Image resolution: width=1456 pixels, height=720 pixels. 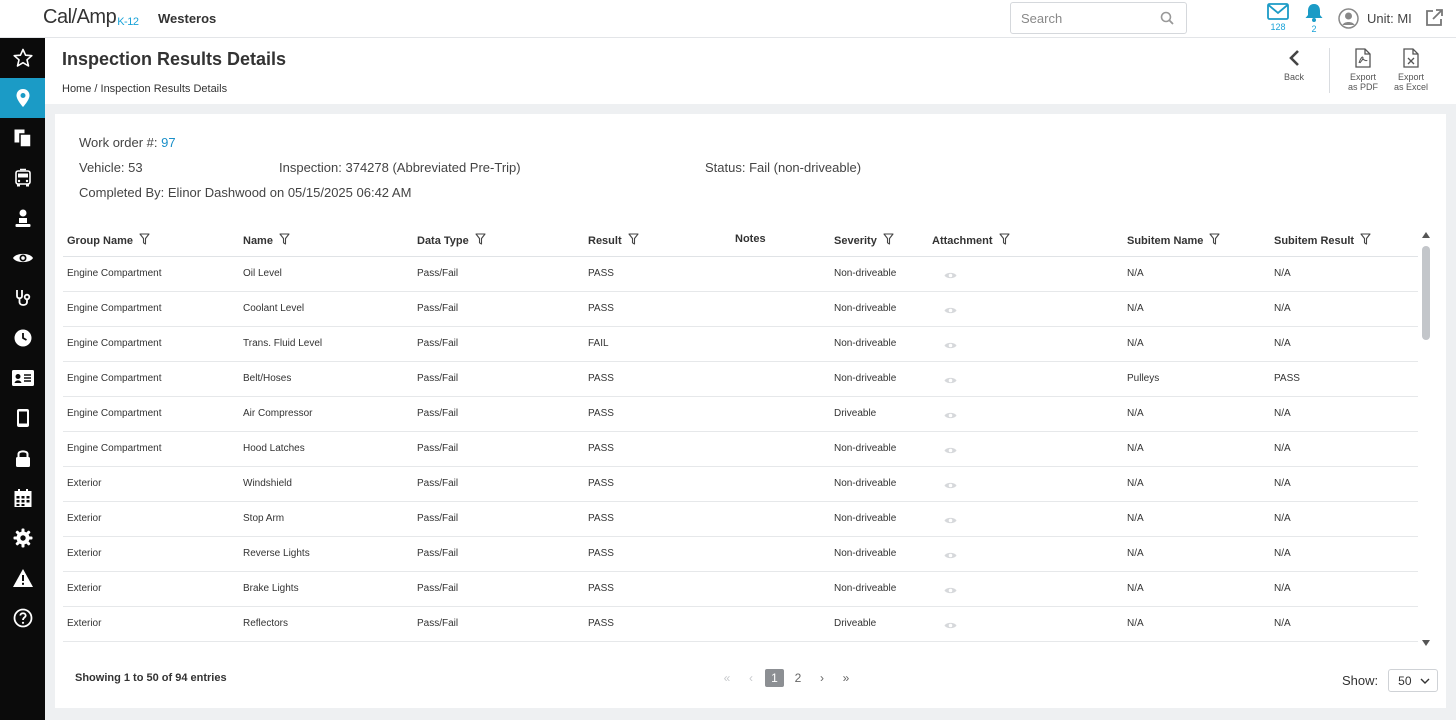 What do you see at coordinates (1426, 439) in the screenshot?
I see `table-scrollbar` at bounding box center [1426, 439].